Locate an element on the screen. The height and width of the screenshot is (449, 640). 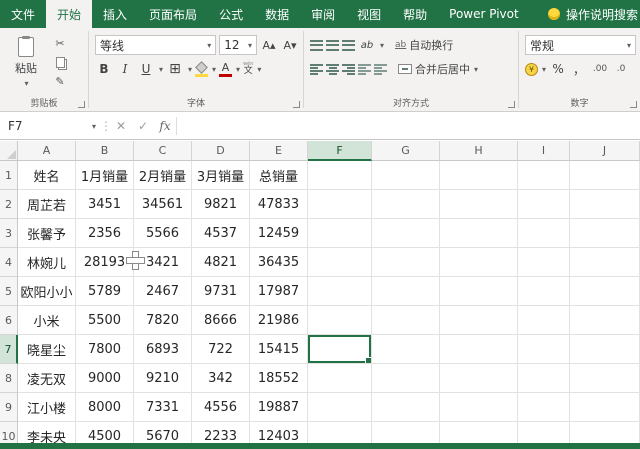
copy-button is located at coordinates (60, 62).